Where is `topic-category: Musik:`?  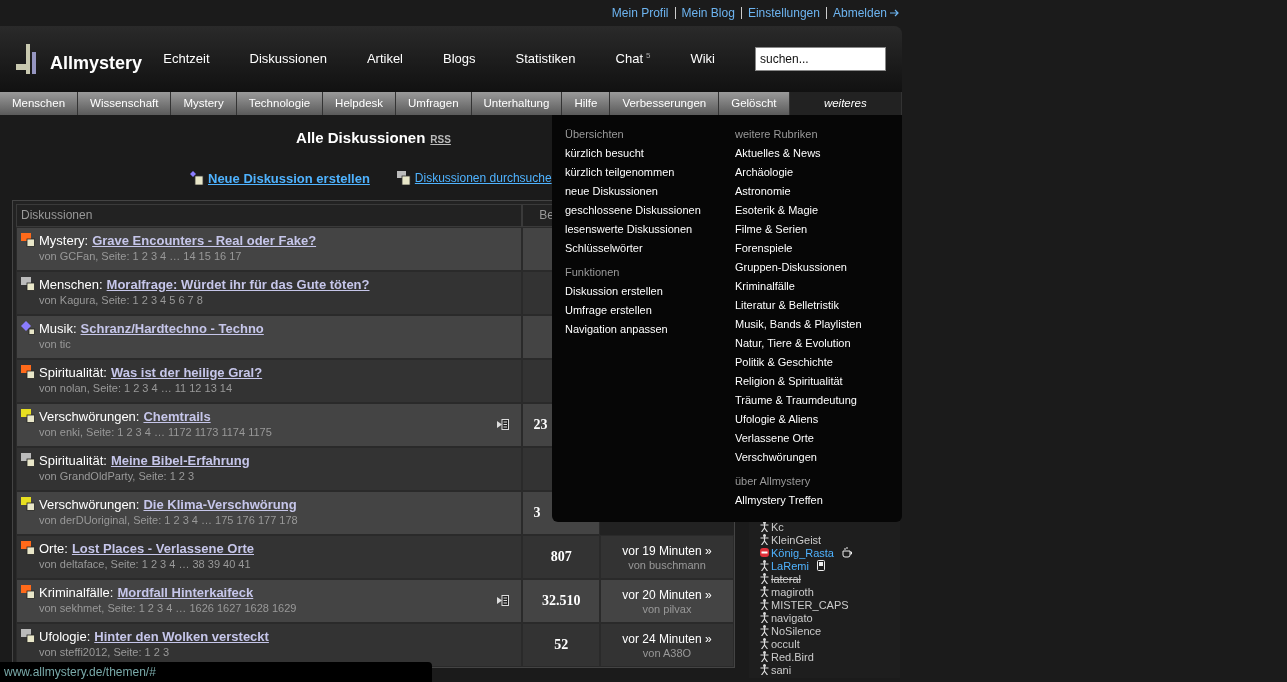 topic-category: Musik: is located at coordinates (58, 328).